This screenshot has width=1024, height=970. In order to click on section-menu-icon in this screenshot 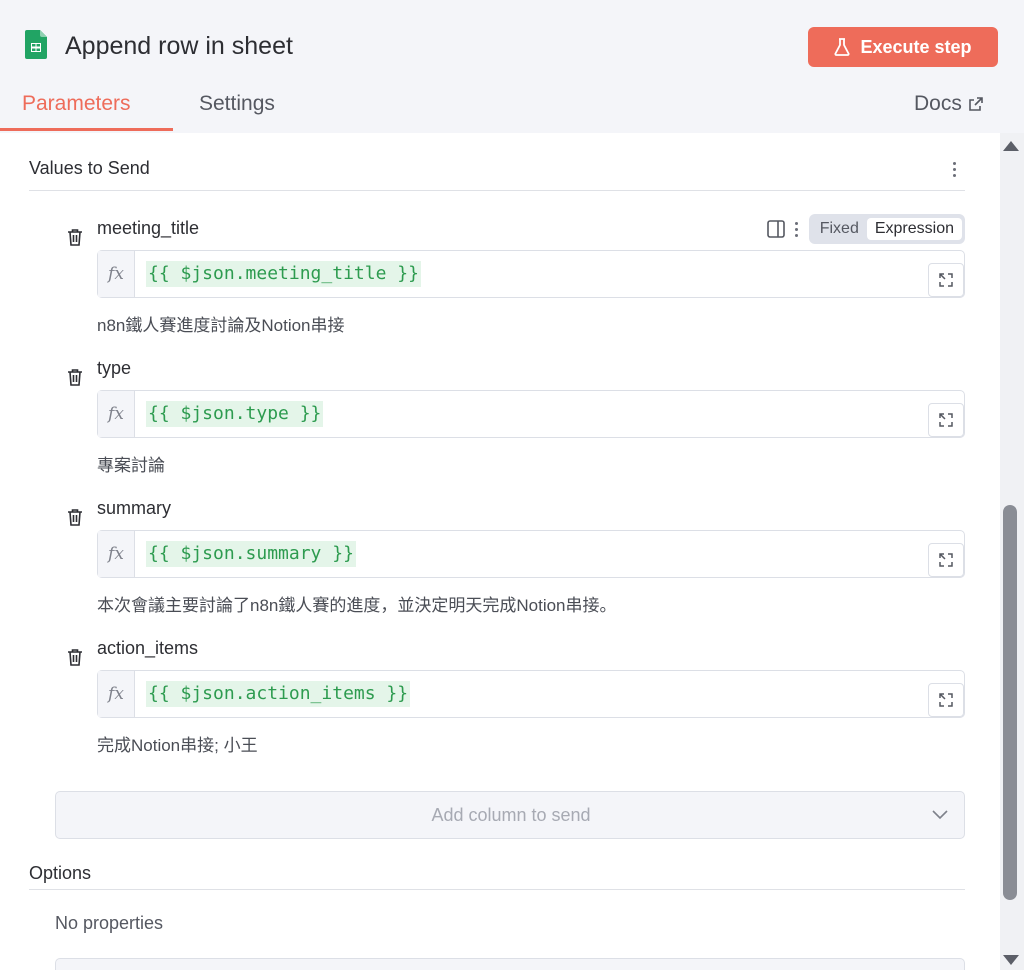, I will do `click(955, 169)`.